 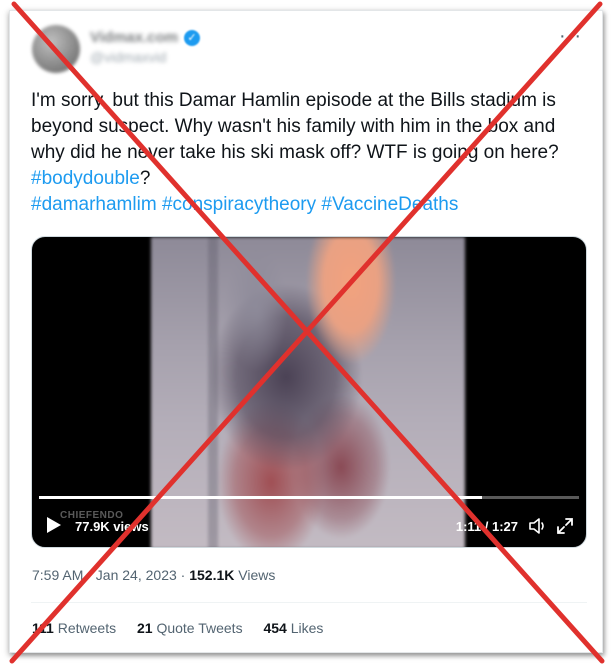 I want to click on more-horizontal-icon: ···, so click(x=570, y=36).